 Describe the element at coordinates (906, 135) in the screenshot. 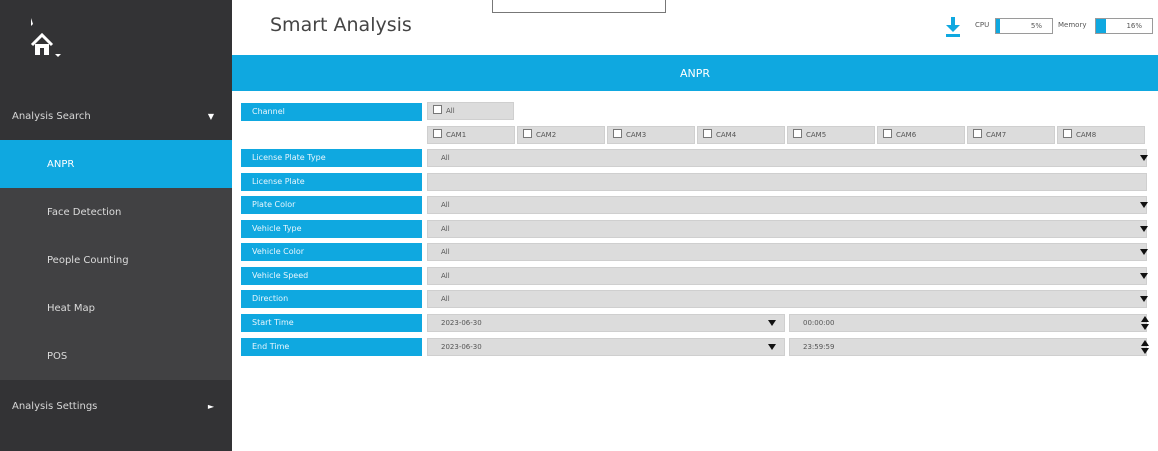

I see `checkbox-label: CAM6` at that location.